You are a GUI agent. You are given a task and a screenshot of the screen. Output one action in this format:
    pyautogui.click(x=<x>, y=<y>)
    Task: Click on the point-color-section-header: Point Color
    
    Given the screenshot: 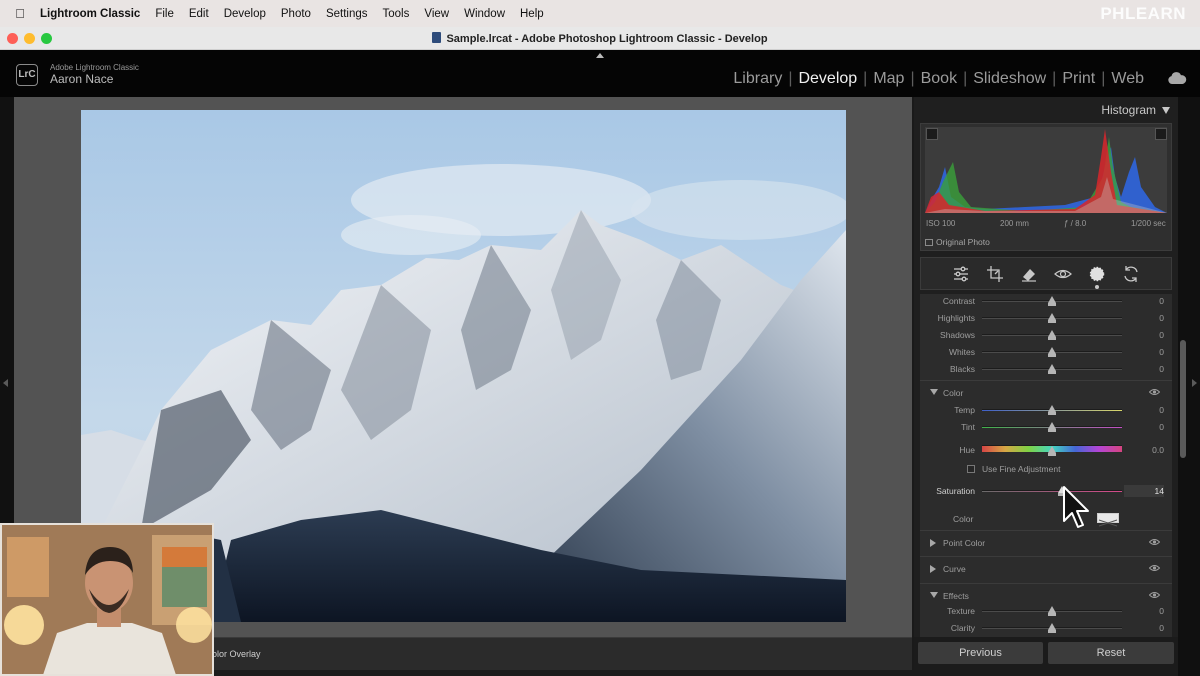 What is the action you would take?
    pyautogui.click(x=1046, y=542)
    